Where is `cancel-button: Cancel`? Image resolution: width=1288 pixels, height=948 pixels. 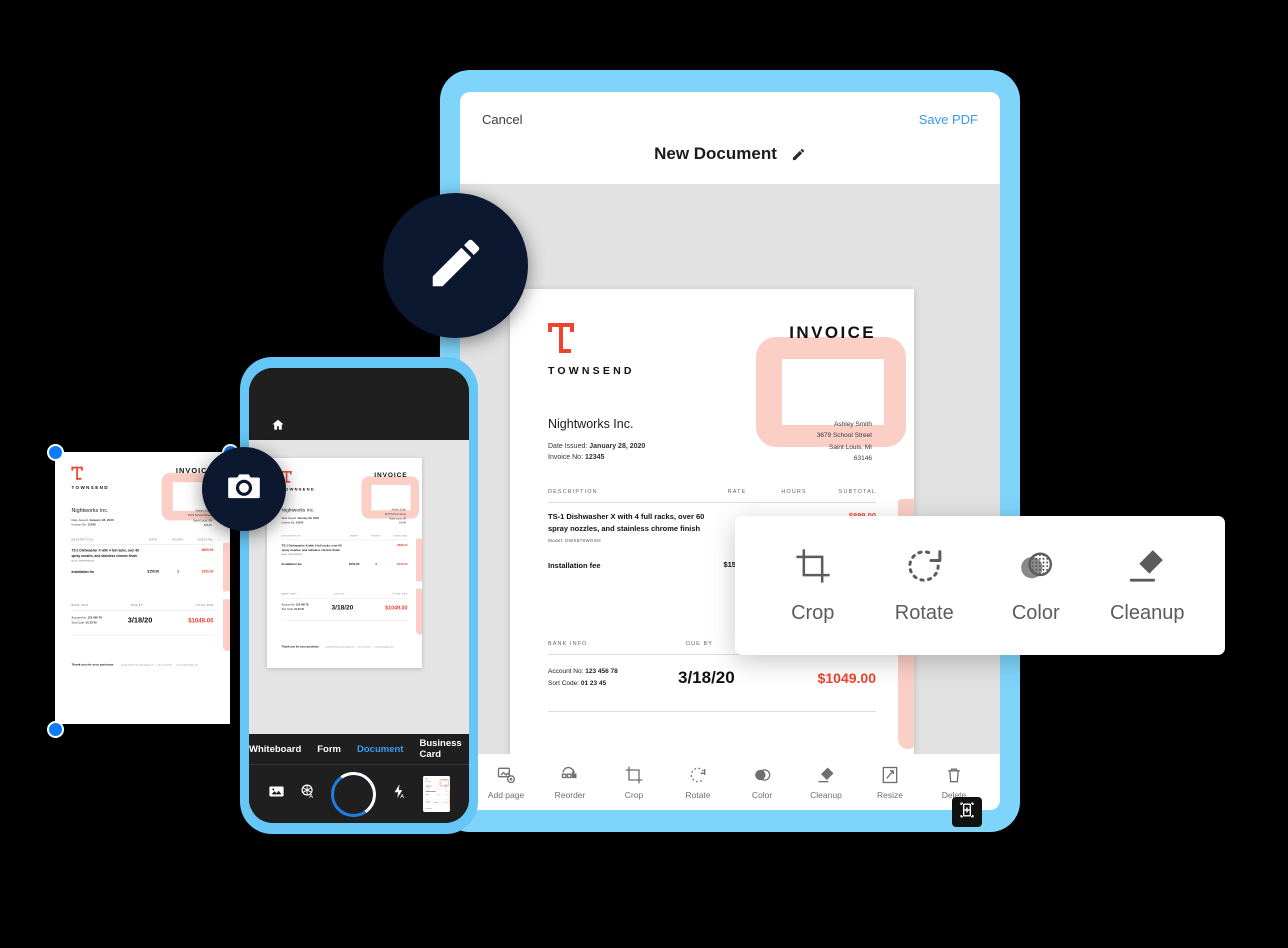 cancel-button: Cancel is located at coordinates (502, 119).